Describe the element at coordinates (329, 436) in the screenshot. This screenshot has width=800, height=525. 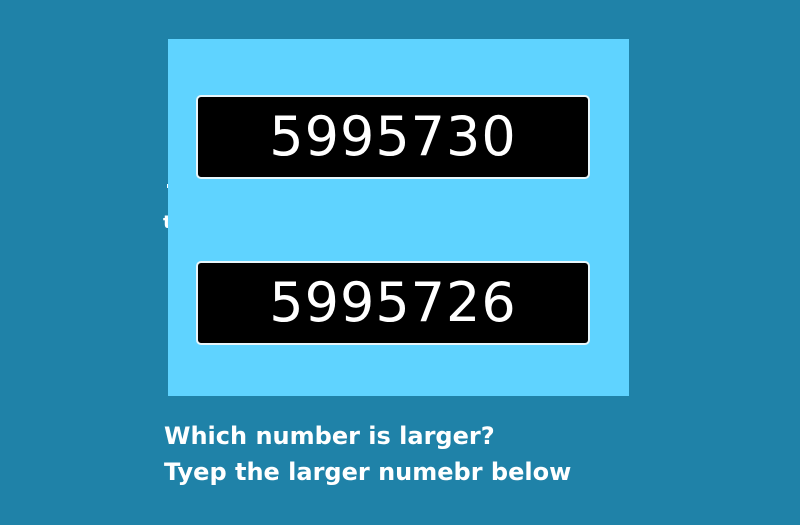
I see `instruction-question: Which number is larger?` at that location.